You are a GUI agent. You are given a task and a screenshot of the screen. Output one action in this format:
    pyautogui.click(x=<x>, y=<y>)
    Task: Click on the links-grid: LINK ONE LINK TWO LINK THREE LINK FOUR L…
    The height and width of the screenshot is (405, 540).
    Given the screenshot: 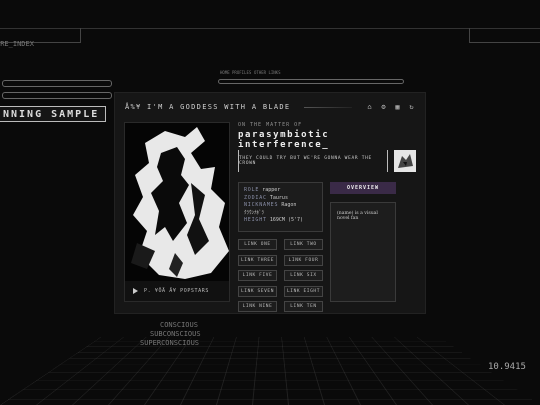 What is the action you would take?
    pyautogui.click(x=280, y=275)
    